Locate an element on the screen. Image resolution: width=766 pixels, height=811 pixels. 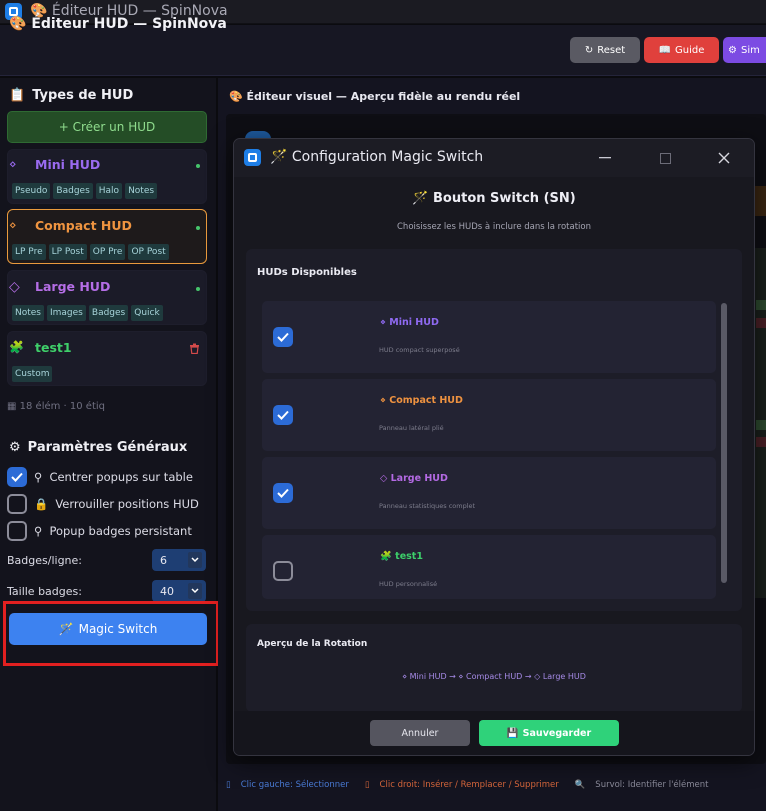
tag: Halo is located at coordinates (109, 191).